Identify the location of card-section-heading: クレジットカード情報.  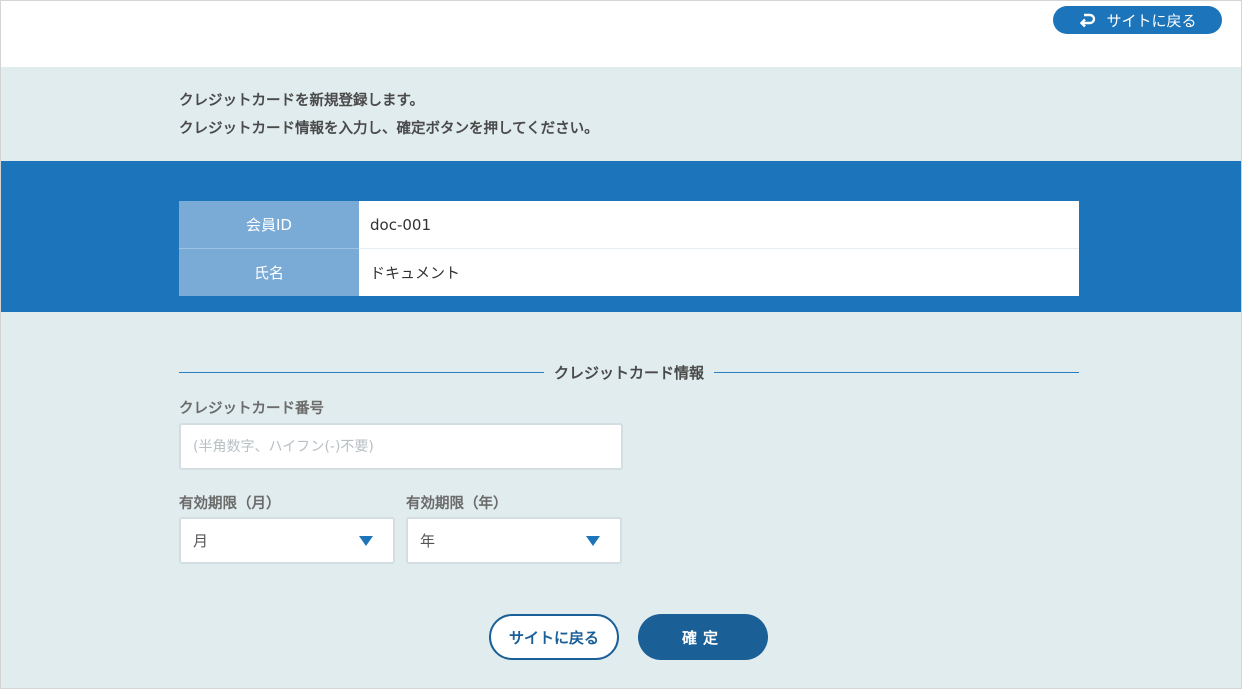
(629, 372).